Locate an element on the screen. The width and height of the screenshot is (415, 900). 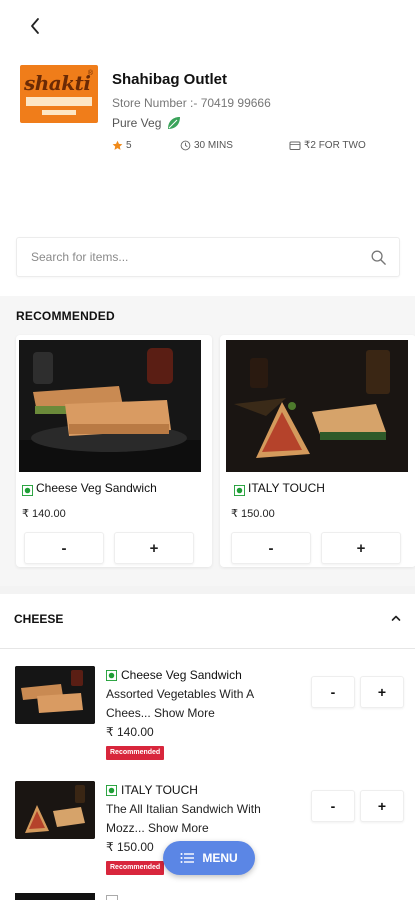
star-icon is located at coordinates (117, 145).